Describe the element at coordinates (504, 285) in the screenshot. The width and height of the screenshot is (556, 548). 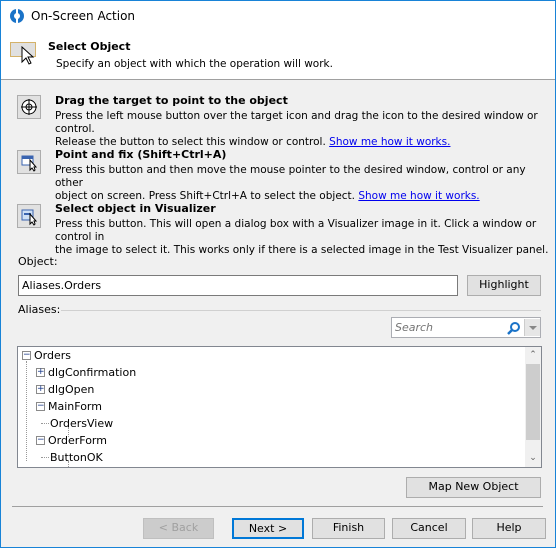
I see `highlight-button: Highlight` at that location.